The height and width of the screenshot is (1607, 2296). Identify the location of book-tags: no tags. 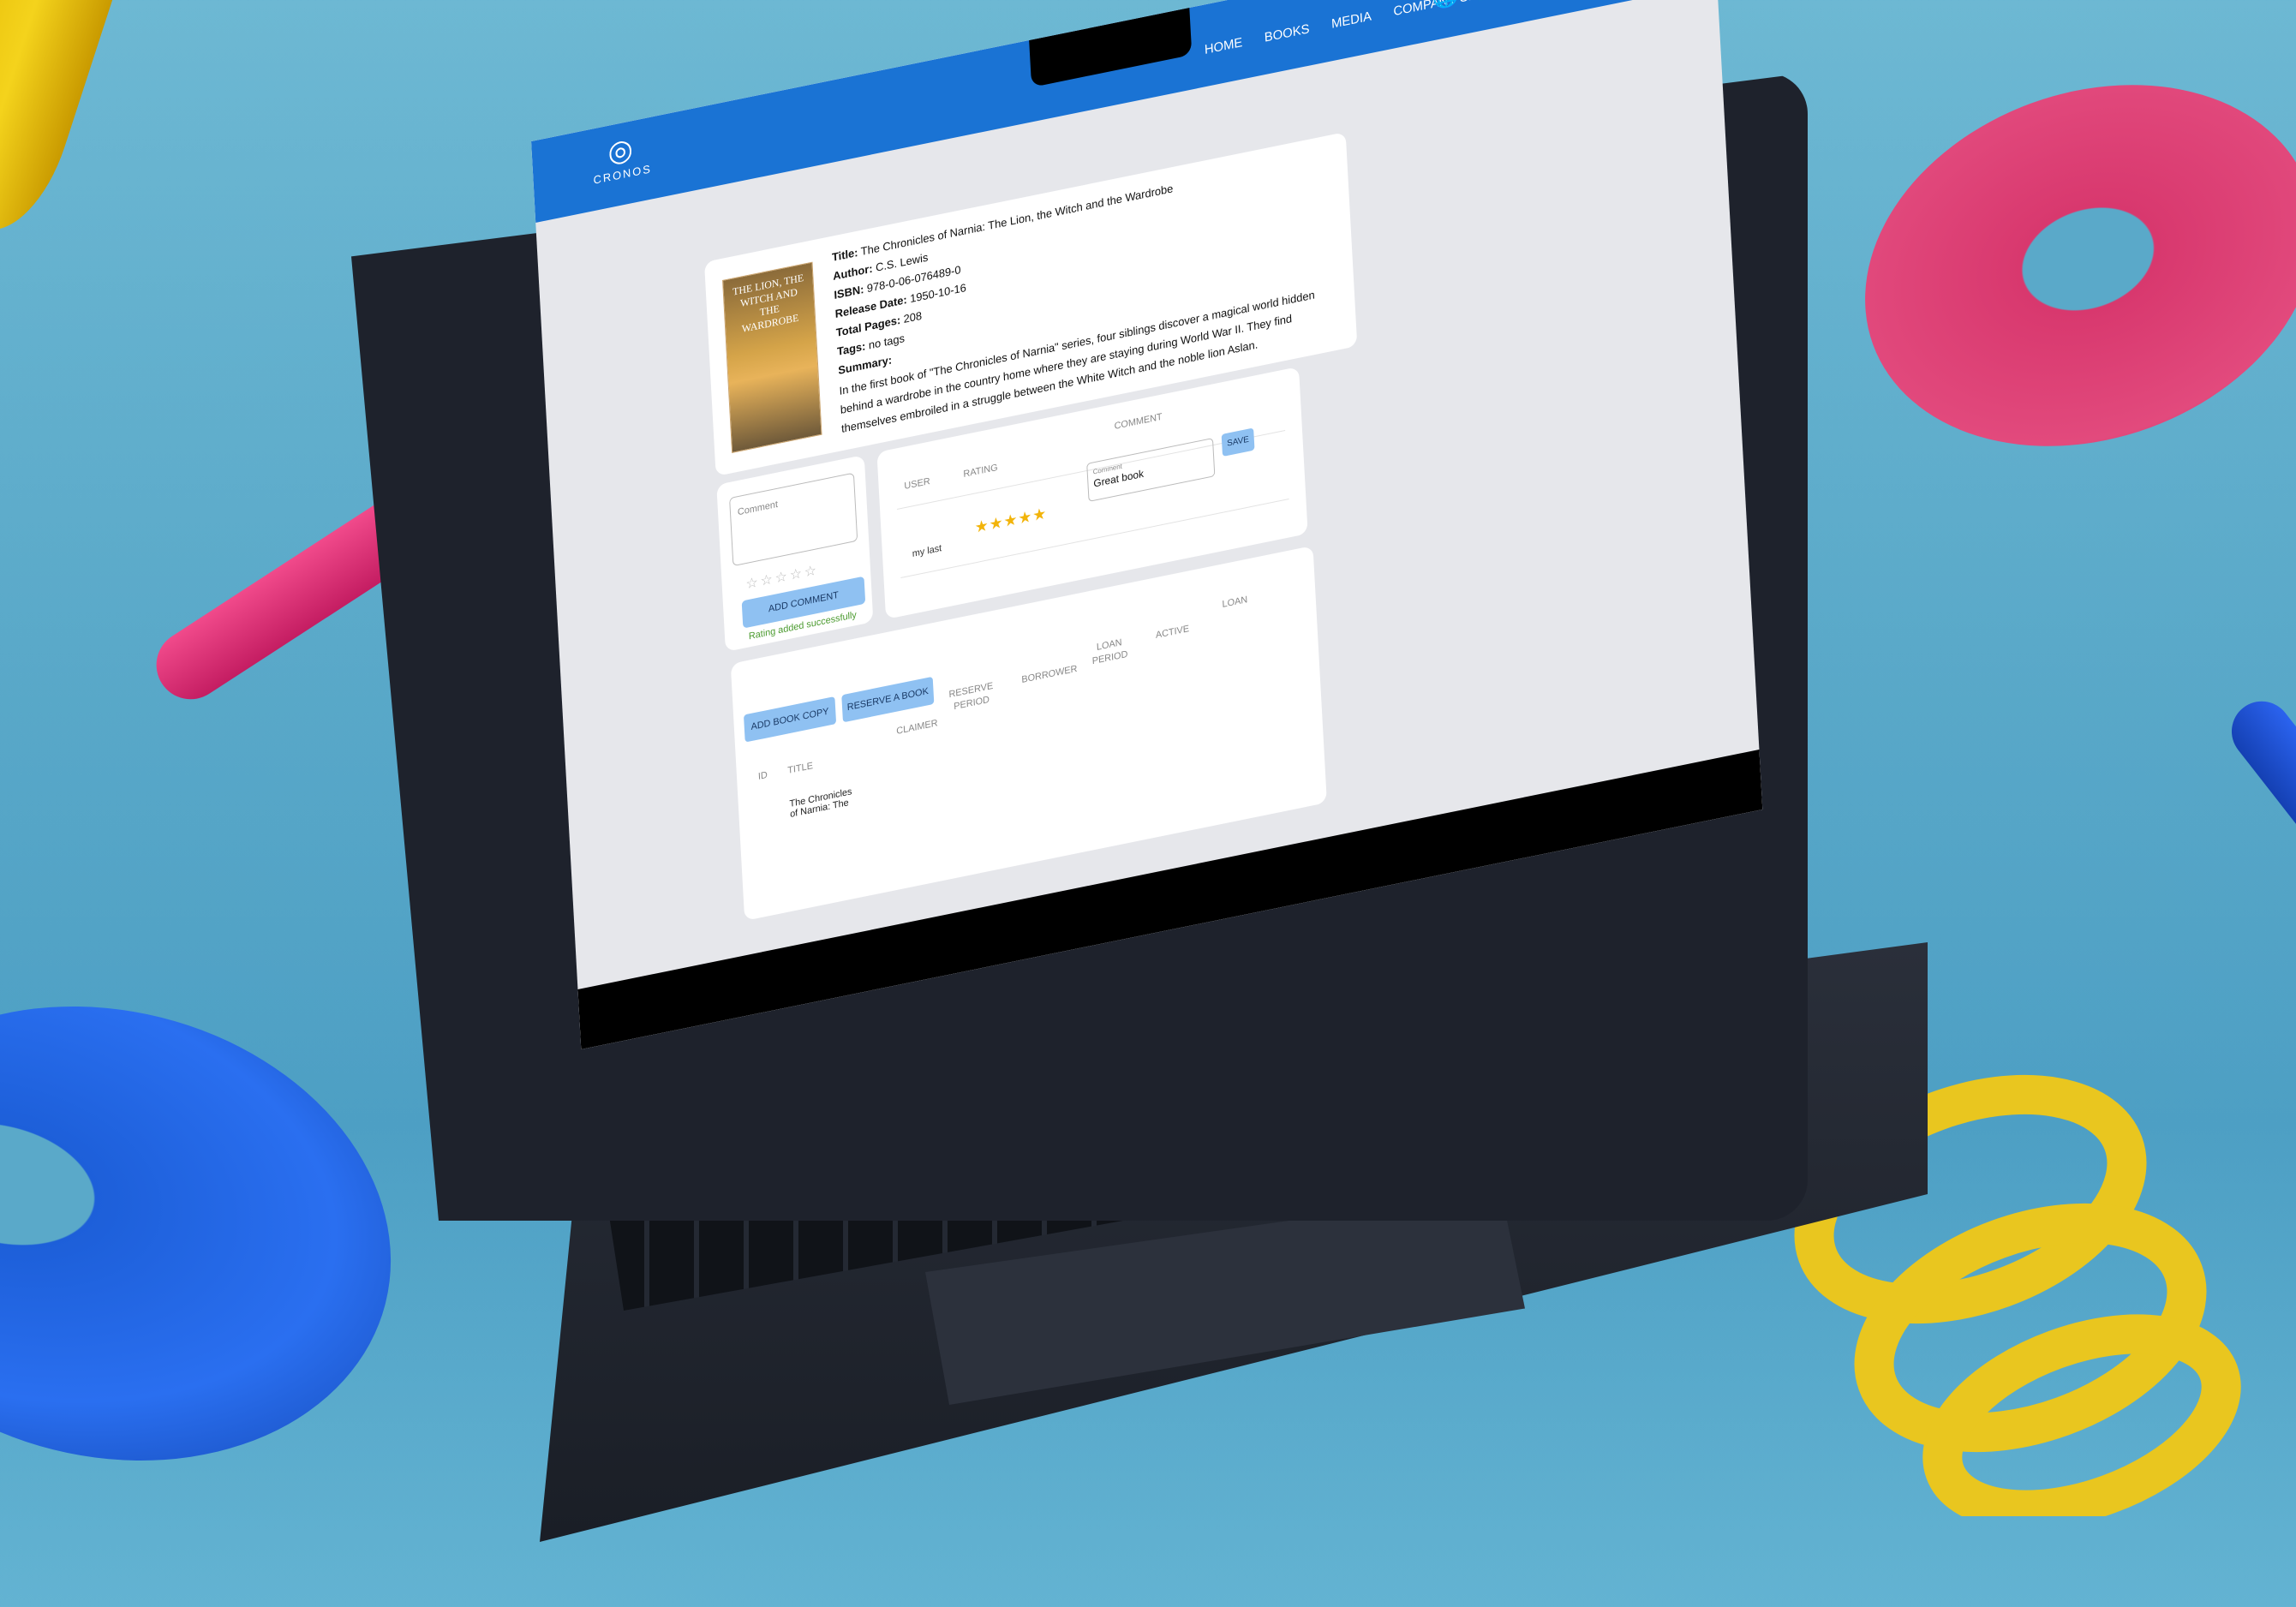
(887, 342).